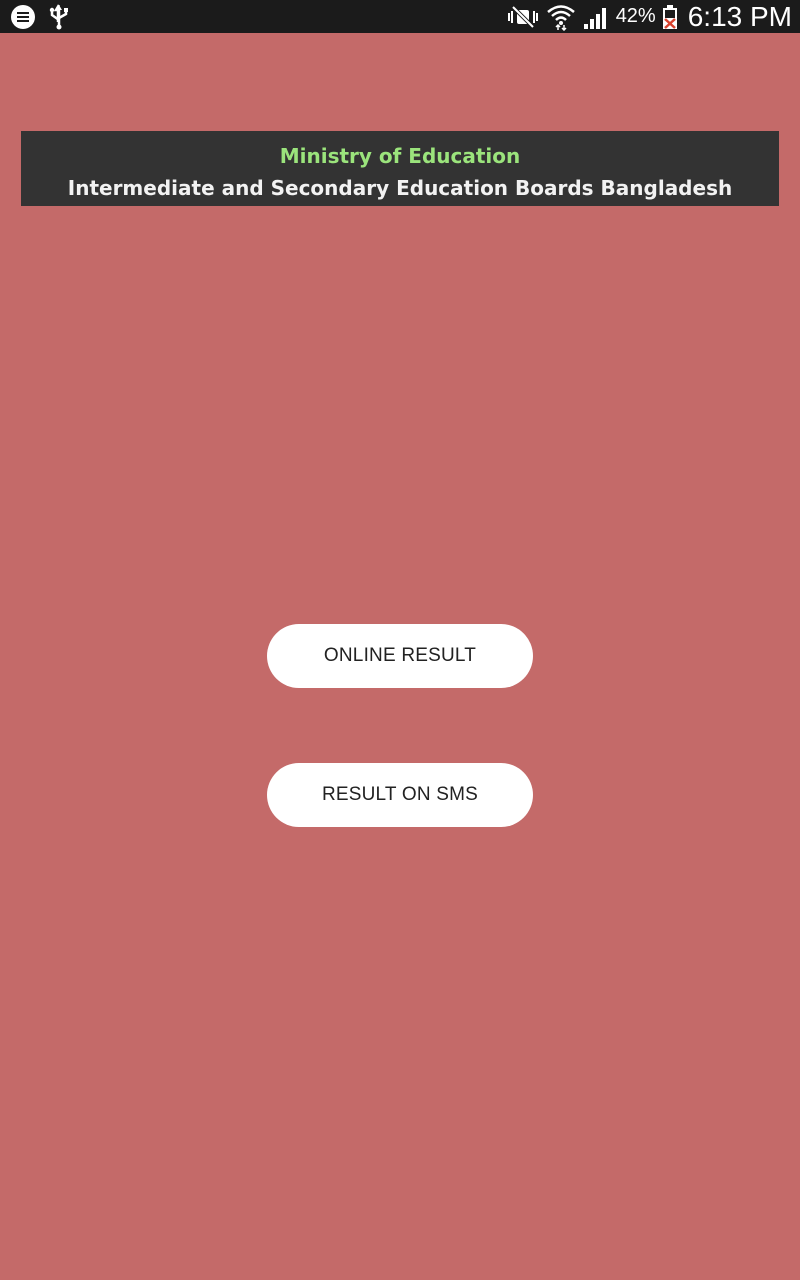 The image size is (800, 1280). I want to click on mute-icon, so click(522, 16).